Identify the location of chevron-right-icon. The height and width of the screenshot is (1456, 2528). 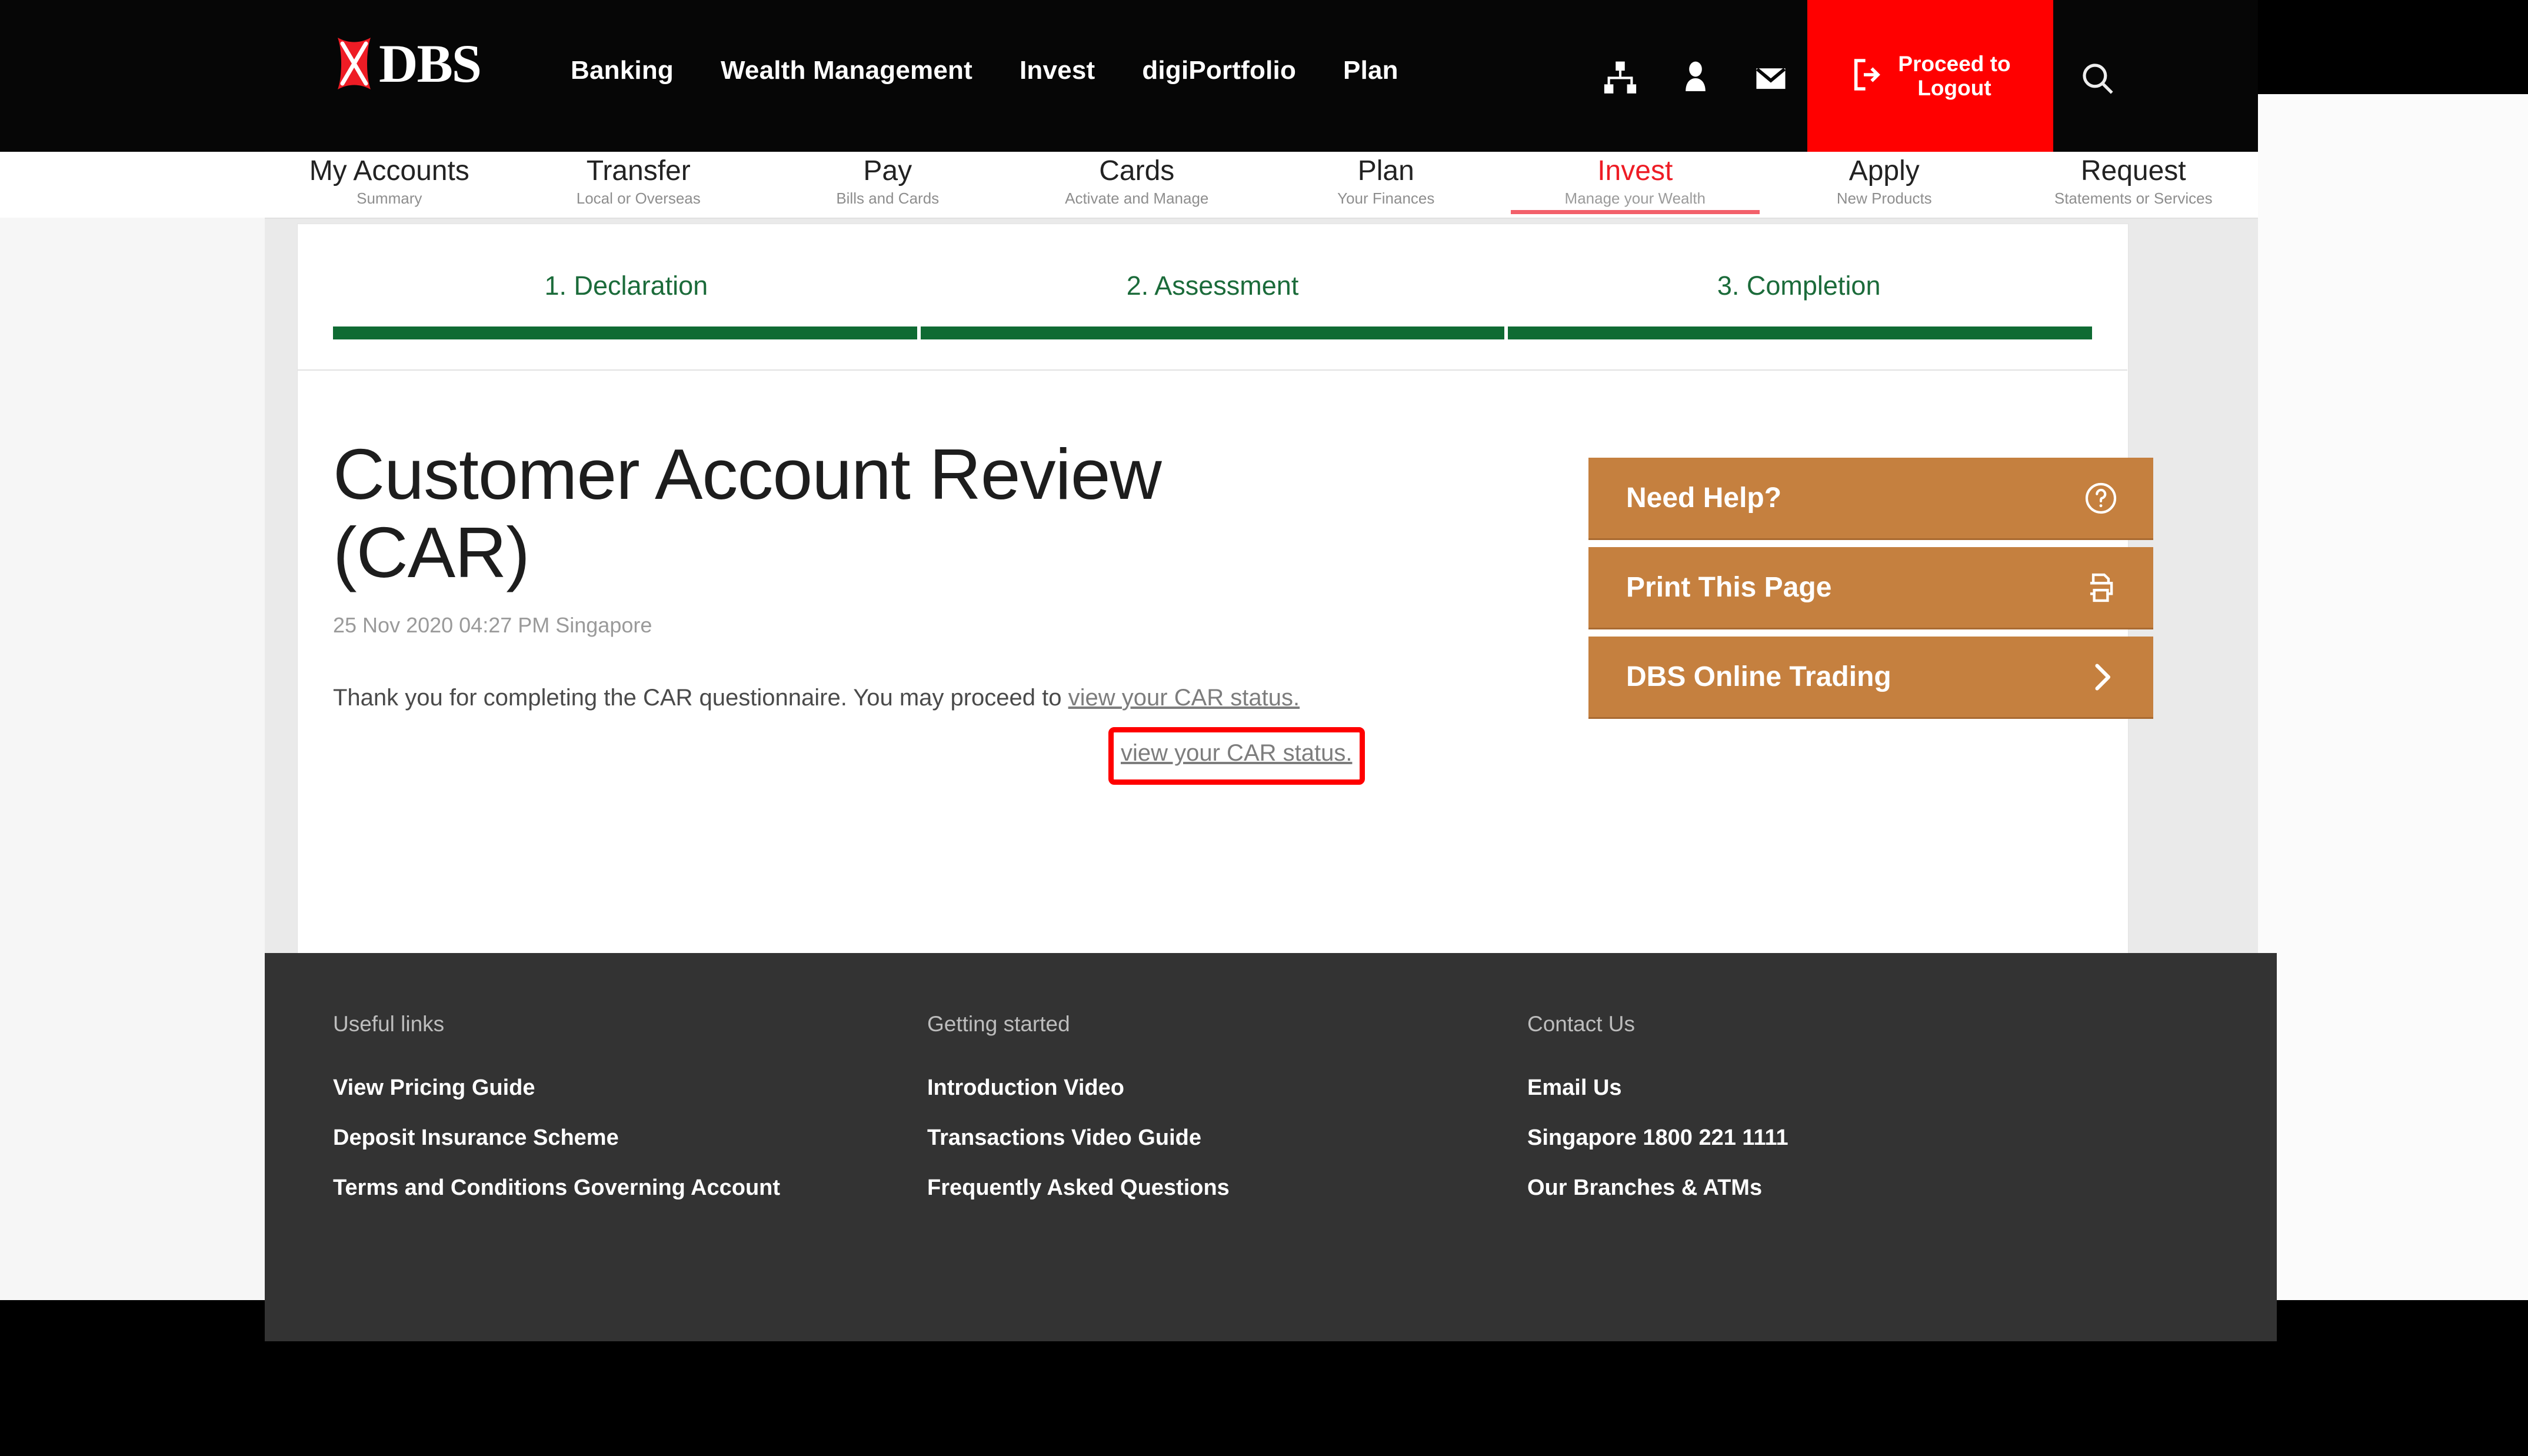
(2101, 677).